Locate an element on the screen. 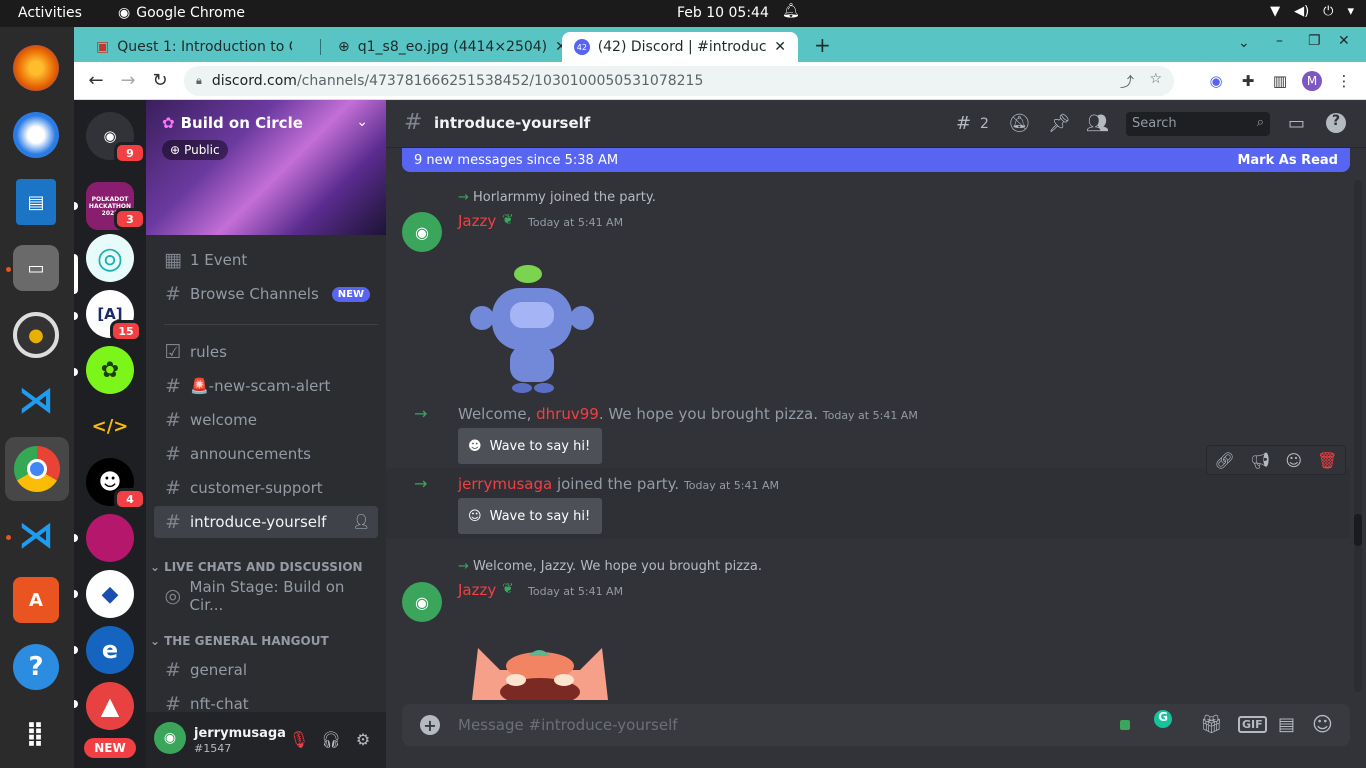  settings-gear-icon: ⚙ is located at coordinates (363, 741).